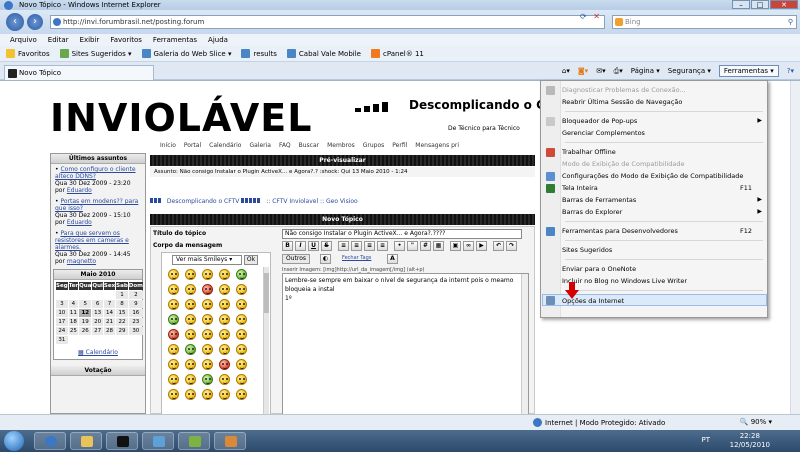 The image size is (800, 452). I want to click on table-button: ▦, so click(438, 246).